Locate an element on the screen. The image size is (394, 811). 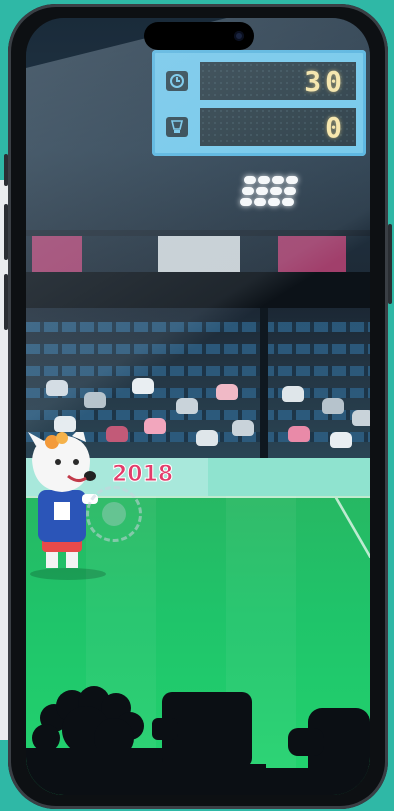
banner-white is located at coordinates (199, 254).